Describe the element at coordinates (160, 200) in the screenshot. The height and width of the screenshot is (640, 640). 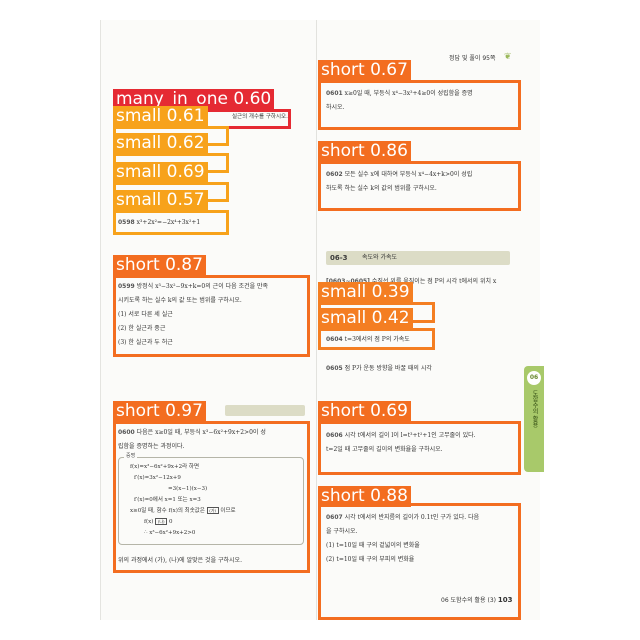
I see `detection-label: small 0.57` at that location.